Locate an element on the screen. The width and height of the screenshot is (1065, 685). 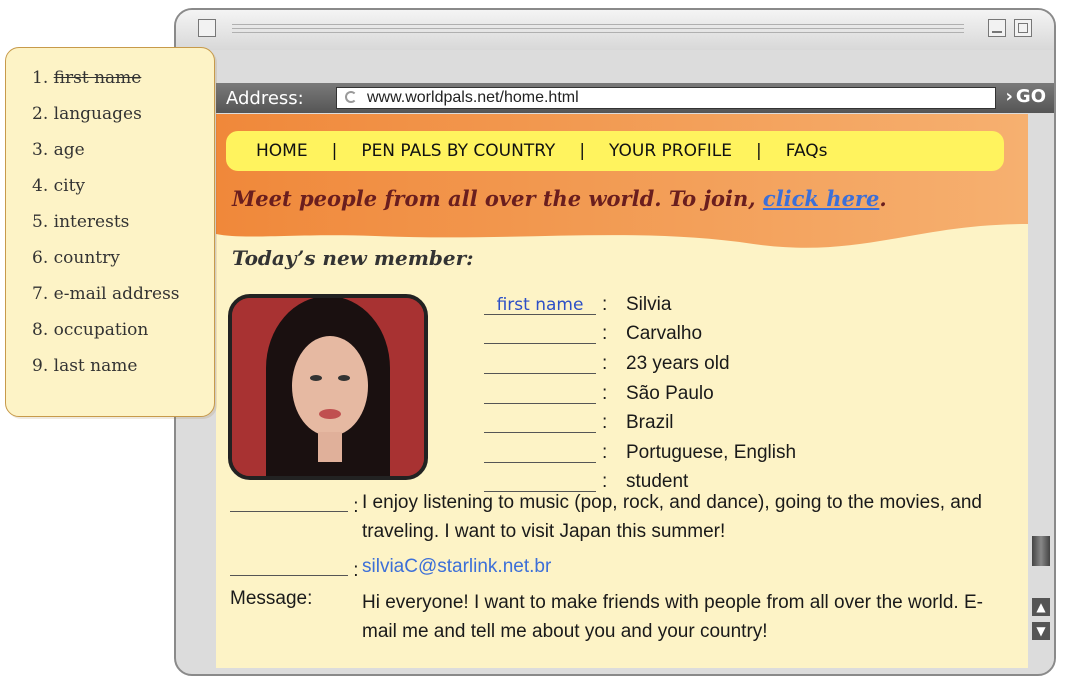
vertical-scrollbar: ▲ ▼ is located at coordinates (1041, 391).